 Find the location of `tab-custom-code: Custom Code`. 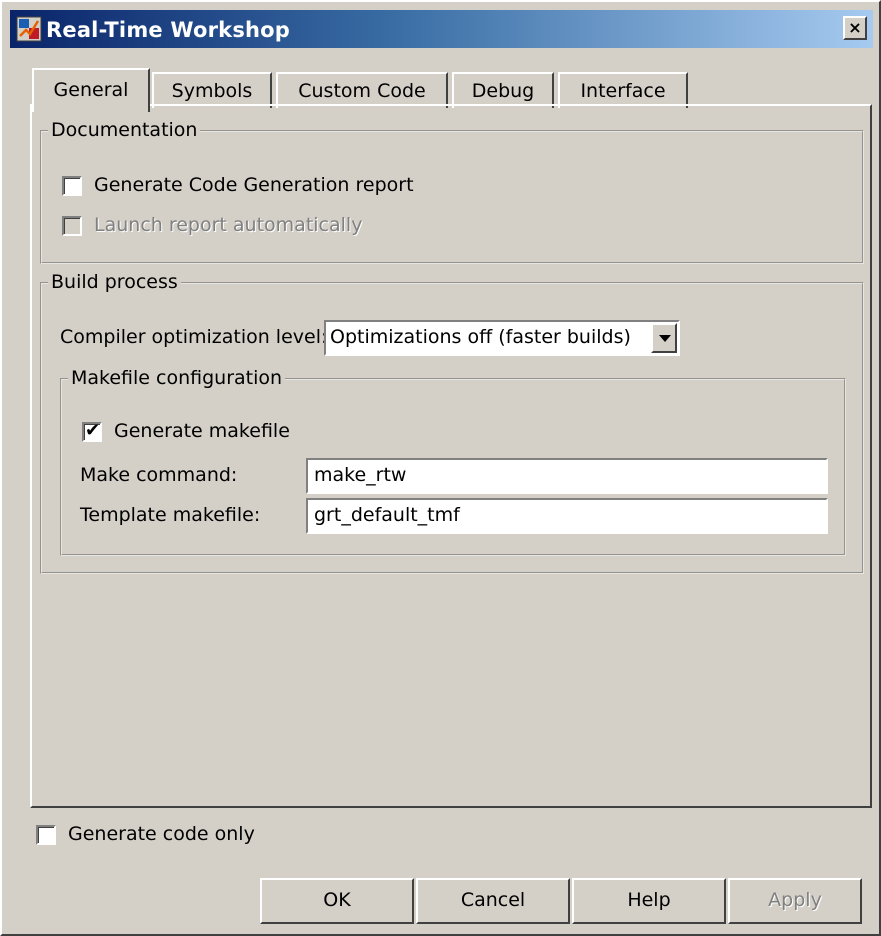

tab-custom-code: Custom Code is located at coordinates (362, 90).